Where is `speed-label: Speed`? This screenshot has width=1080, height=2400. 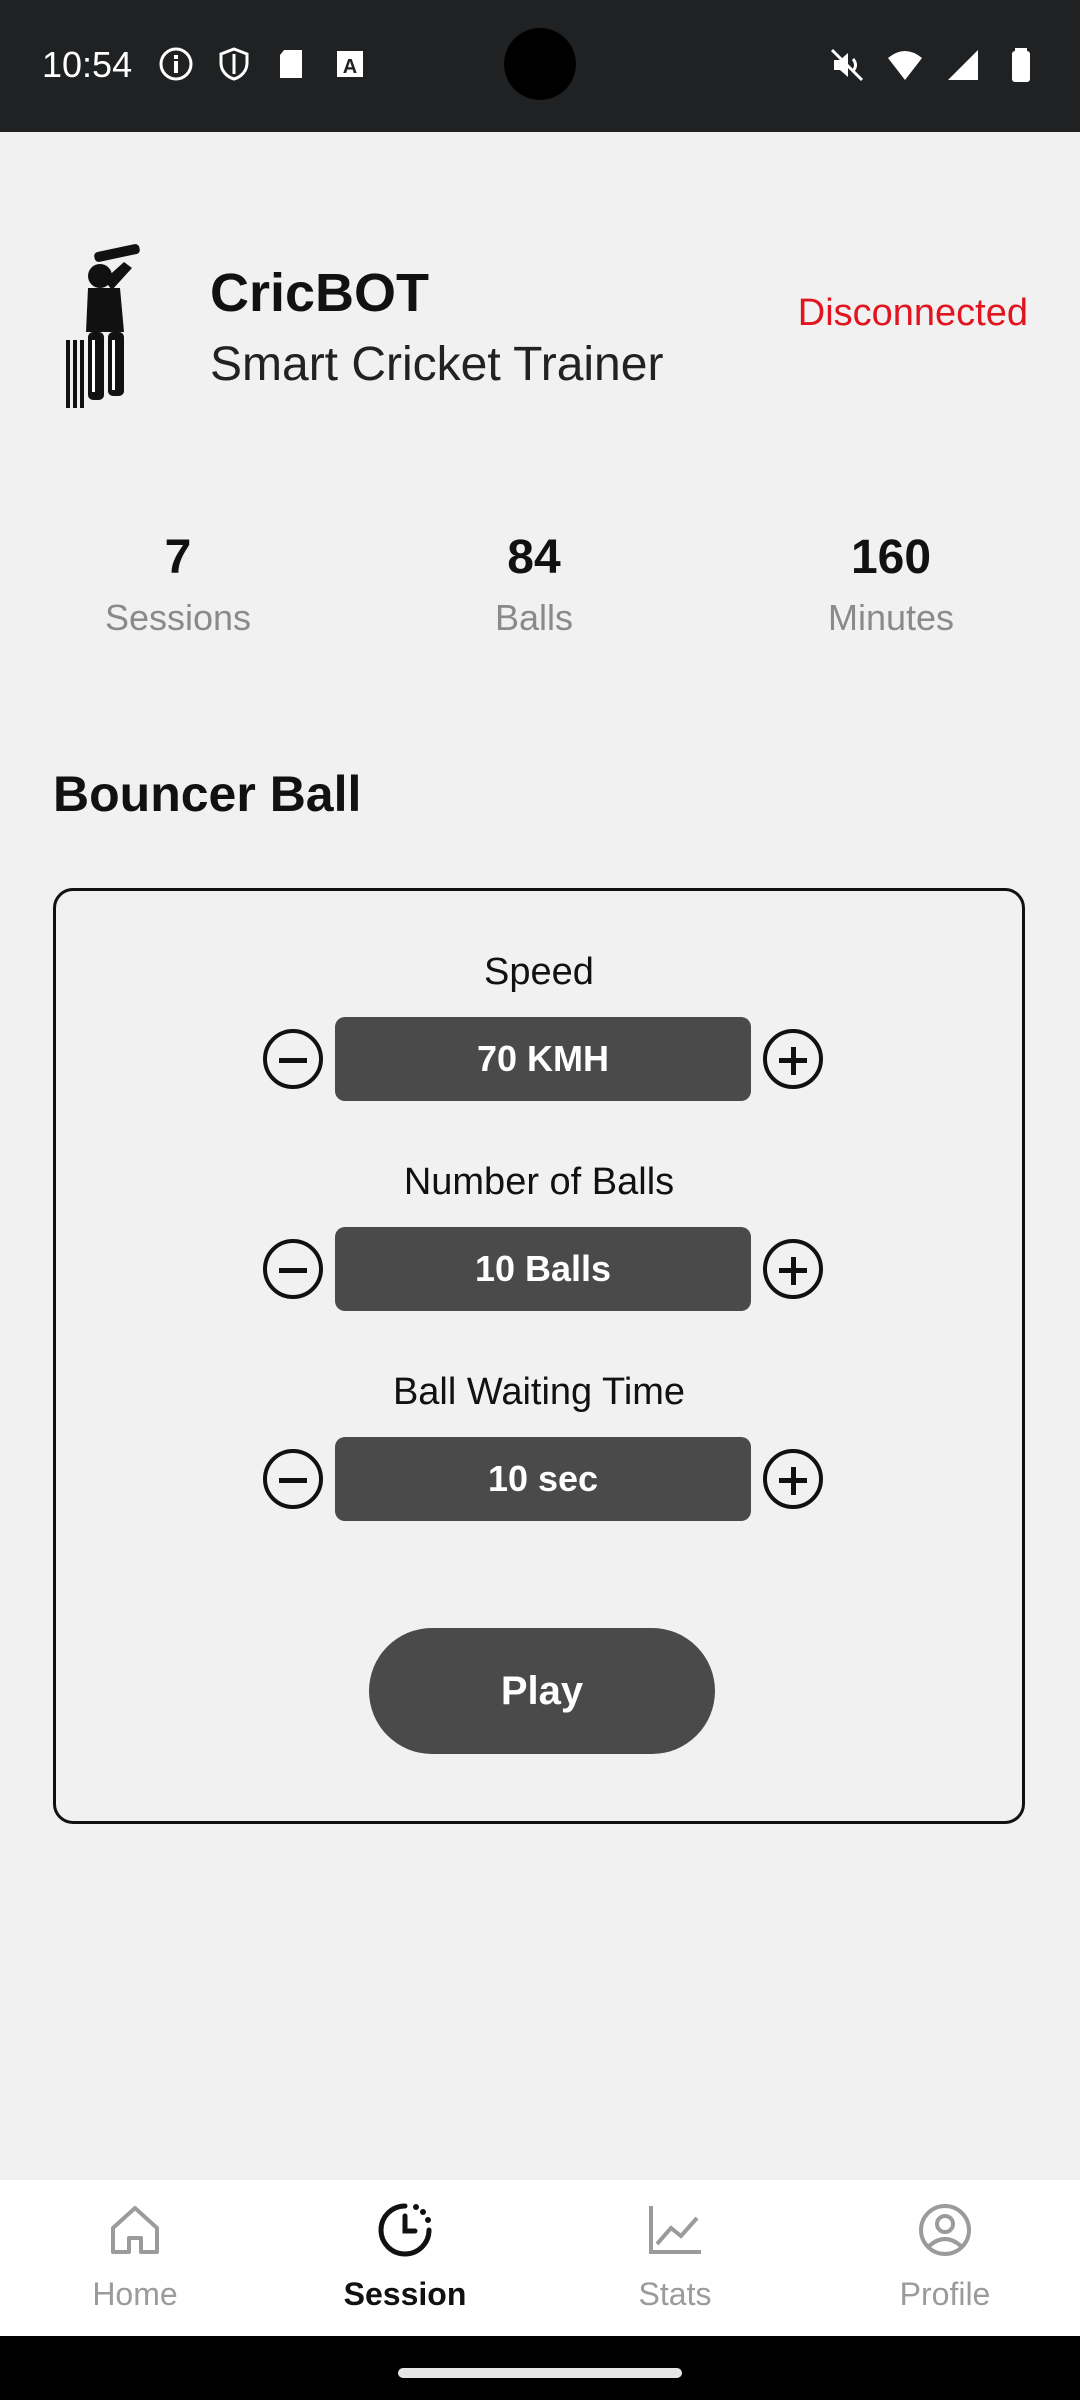 speed-label: Speed is located at coordinates (539, 972).